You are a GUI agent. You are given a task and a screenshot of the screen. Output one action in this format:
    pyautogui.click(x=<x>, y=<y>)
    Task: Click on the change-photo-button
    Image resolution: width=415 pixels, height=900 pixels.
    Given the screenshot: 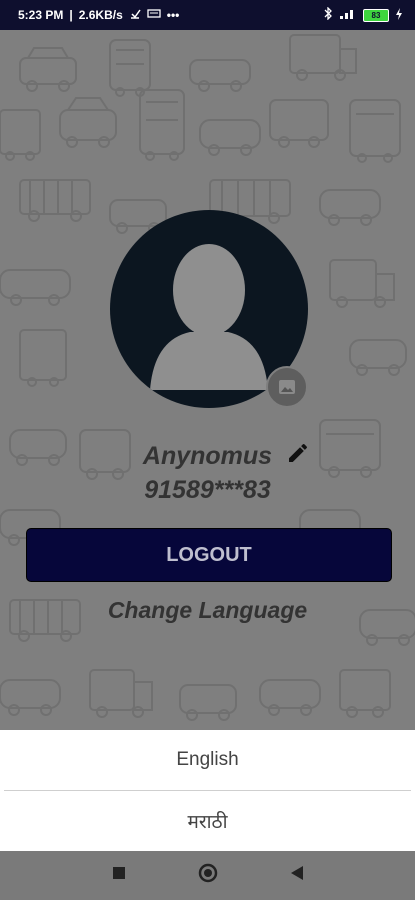 What is the action you would take?
    pyautogui.click(x=287, y=387)
    